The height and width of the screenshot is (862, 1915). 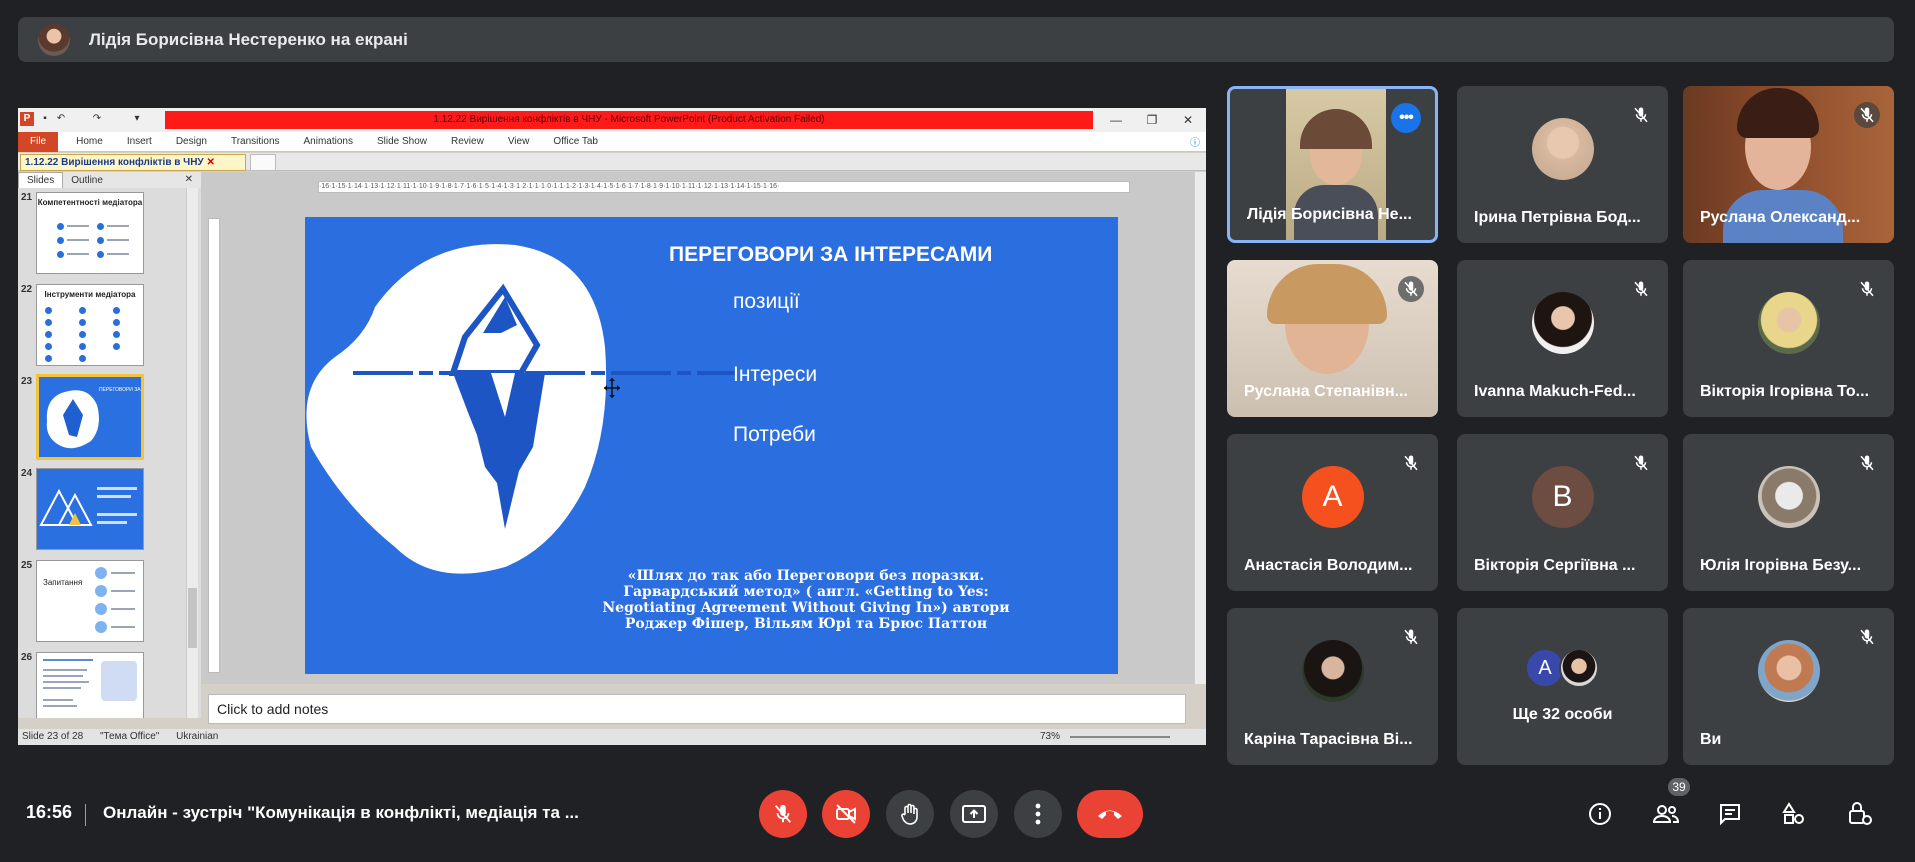 I want to click on svg-text: ПЕРЕГОВОРИ ЗА ІНТЕРЕСАМИ, so click(x=121, y=390).